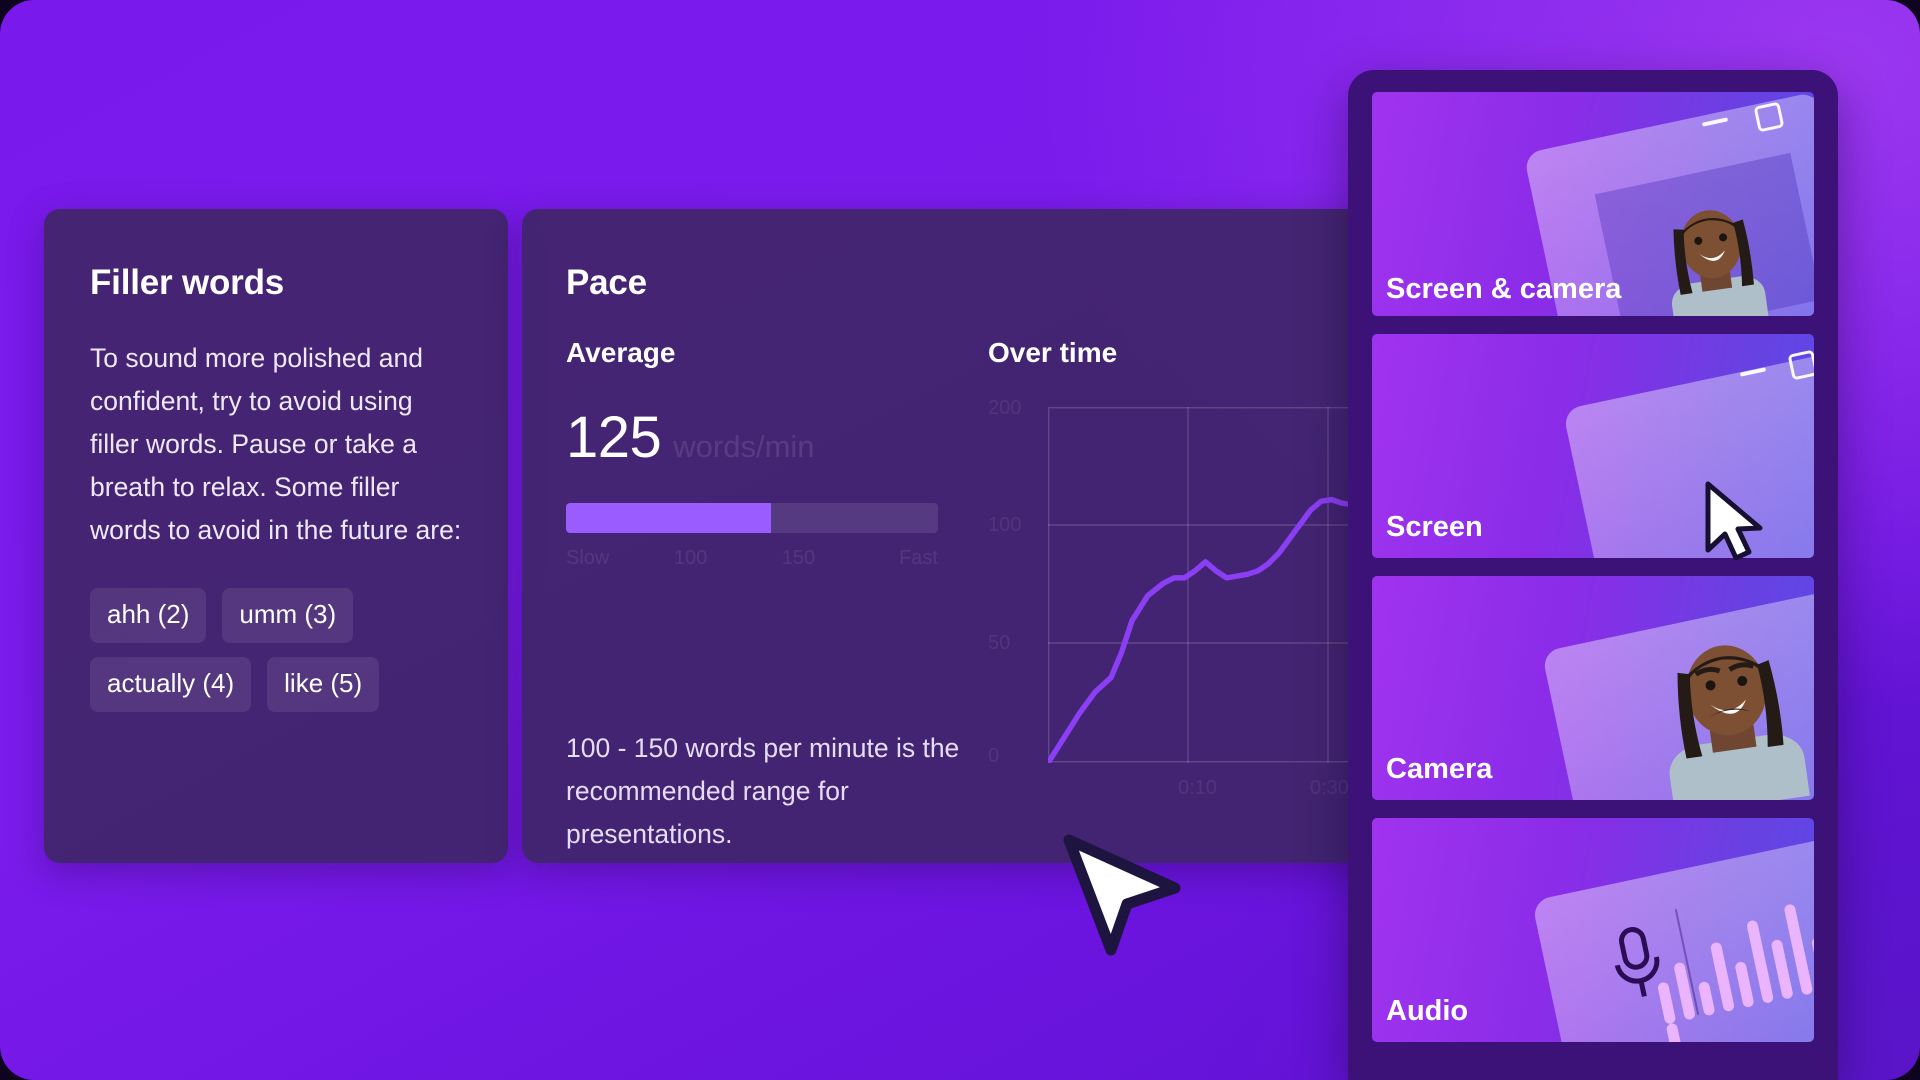 The image size is (1920, 1080). Describe the element at coordinates (171, 684) in the screenshot. I see `filler-word-chip: actually (4)` at that location.